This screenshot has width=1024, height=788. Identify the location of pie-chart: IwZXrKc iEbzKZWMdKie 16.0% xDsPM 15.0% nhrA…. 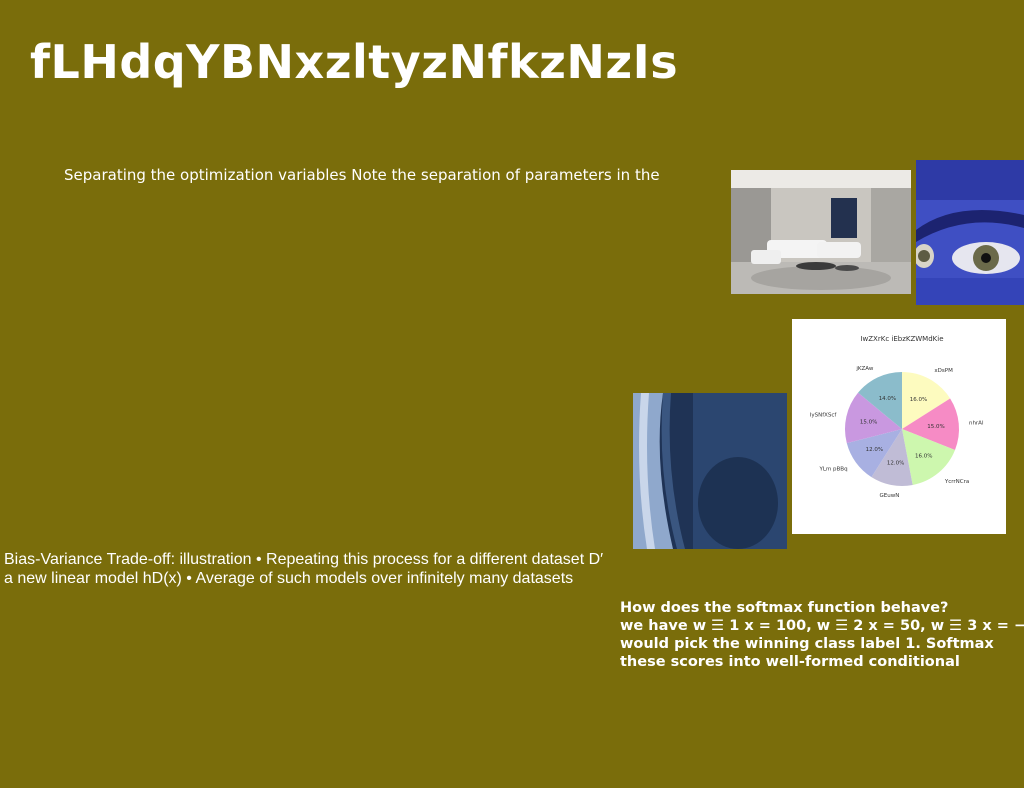
(899, 426).